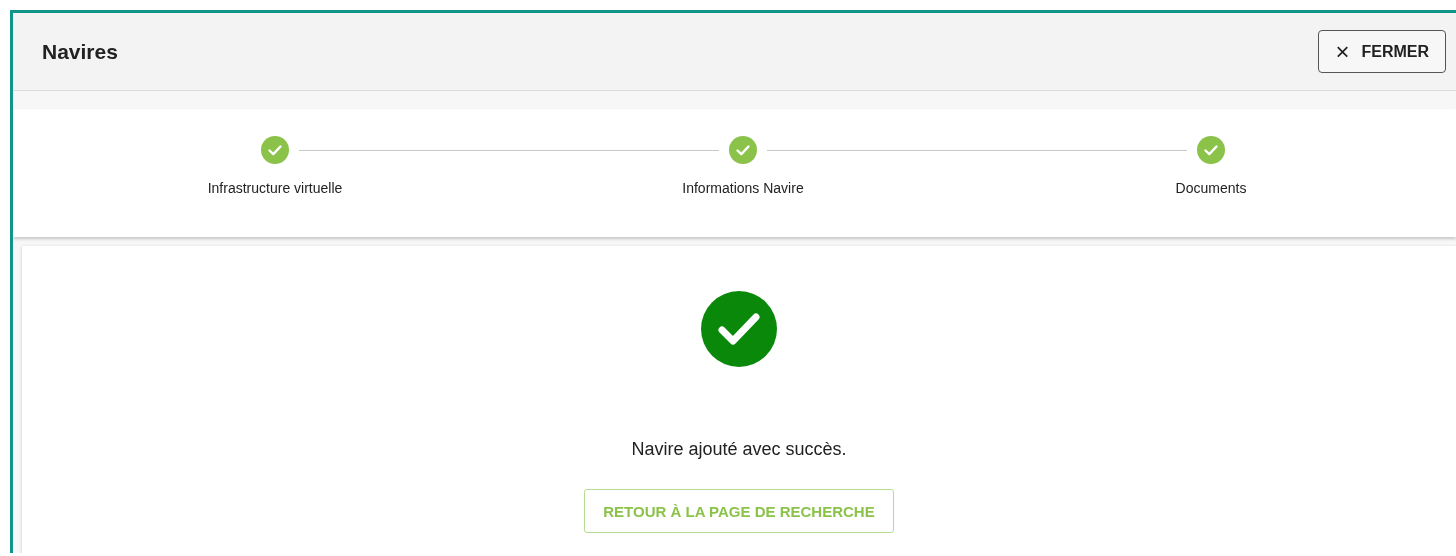 This screenshot has height=556, width=1456. I want to click on page-title: Navires, so click(80, 51).